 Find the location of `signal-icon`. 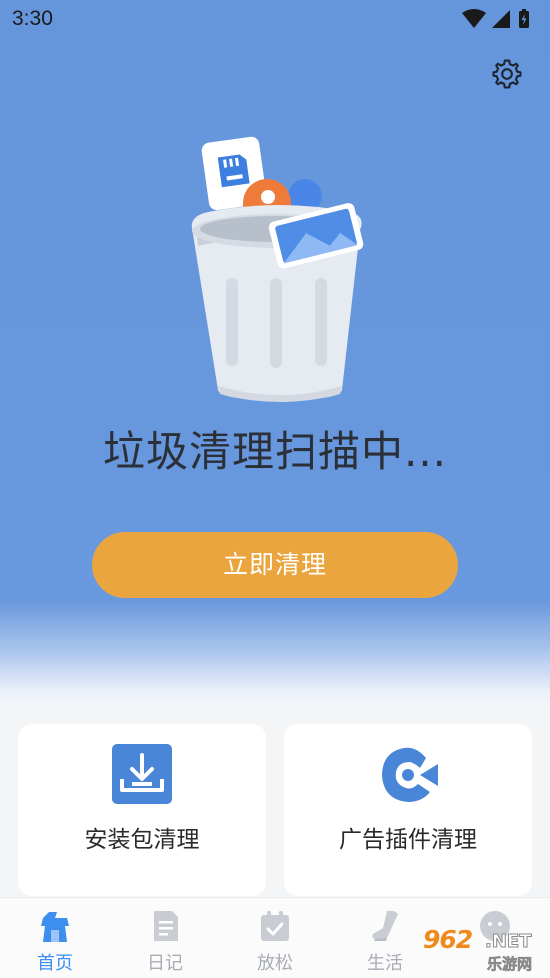

signal-icon is located at coordinates (501, 19).